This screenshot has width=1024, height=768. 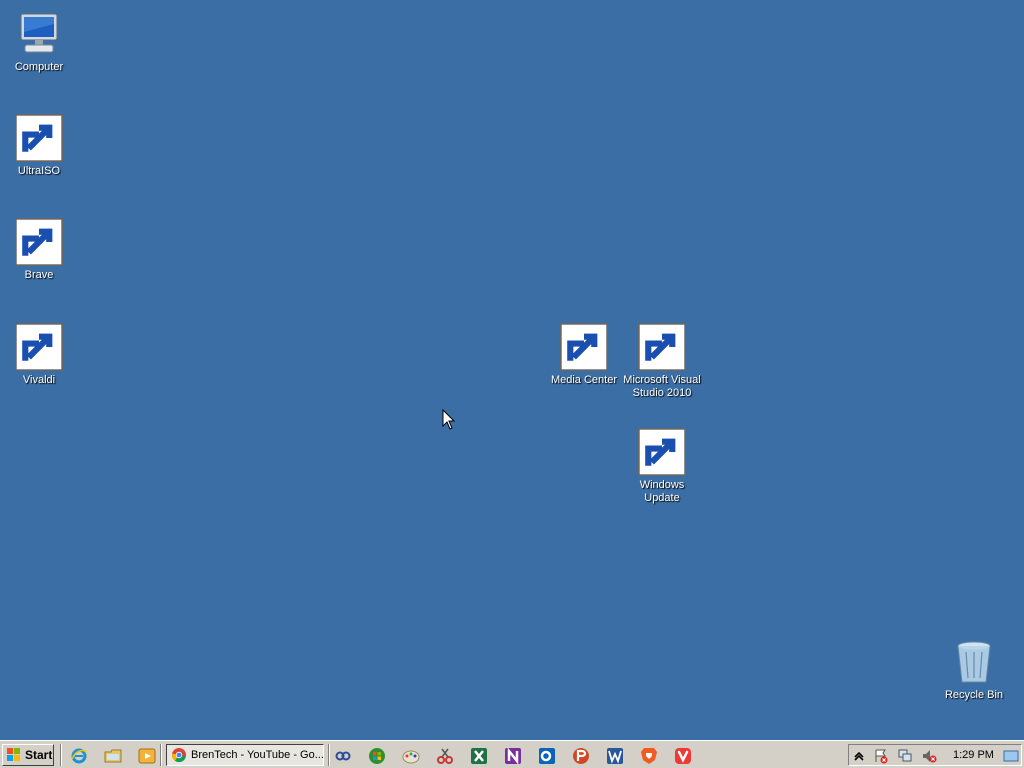 I want to click on desktop-icon-computer: Computer, so click(x=39, y=42).